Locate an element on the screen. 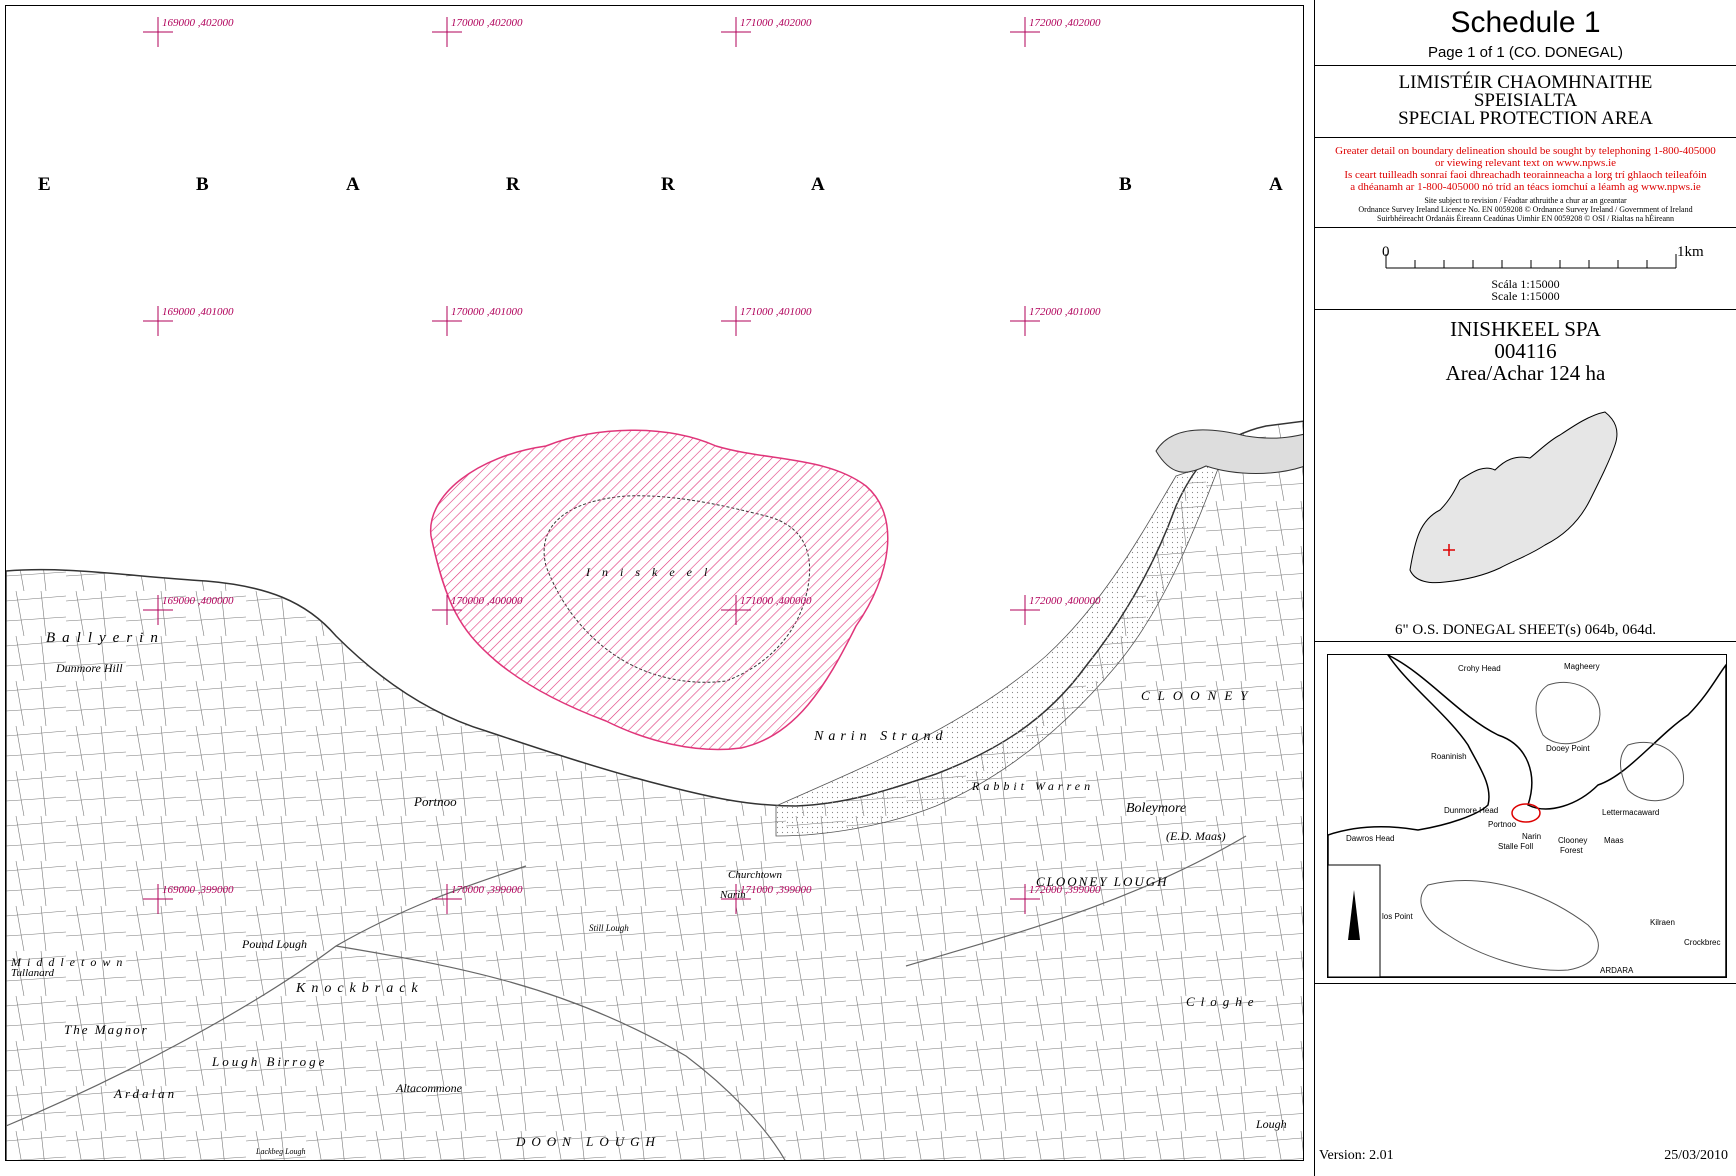  grid-label: 170000 ,401000 is located at coordinates (487, 312).